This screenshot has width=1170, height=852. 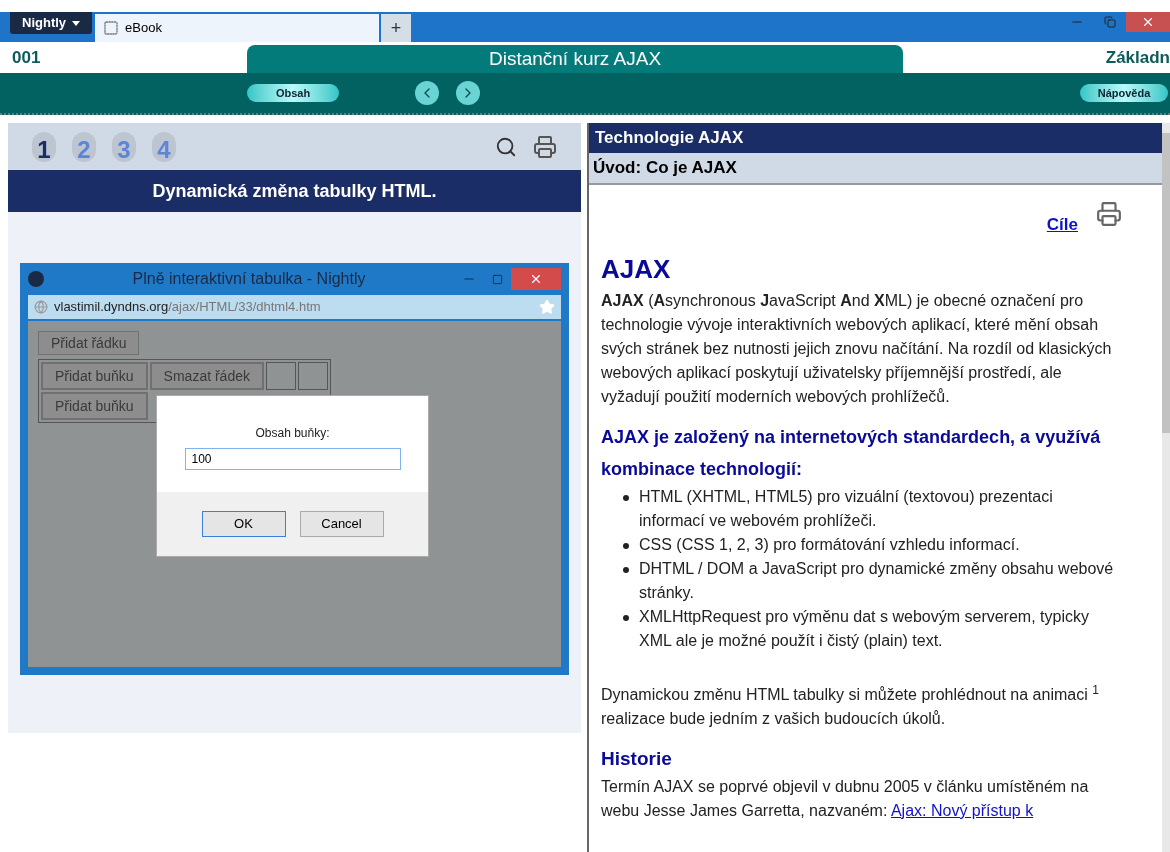 I want to click on animation-paragraph: Dynamickou změnu HTML tabulky si můžete prohlédnout na animaci $^{1}$ realizace bude jedním z vašich budoucích úkolů., so click(x=850, y=706).